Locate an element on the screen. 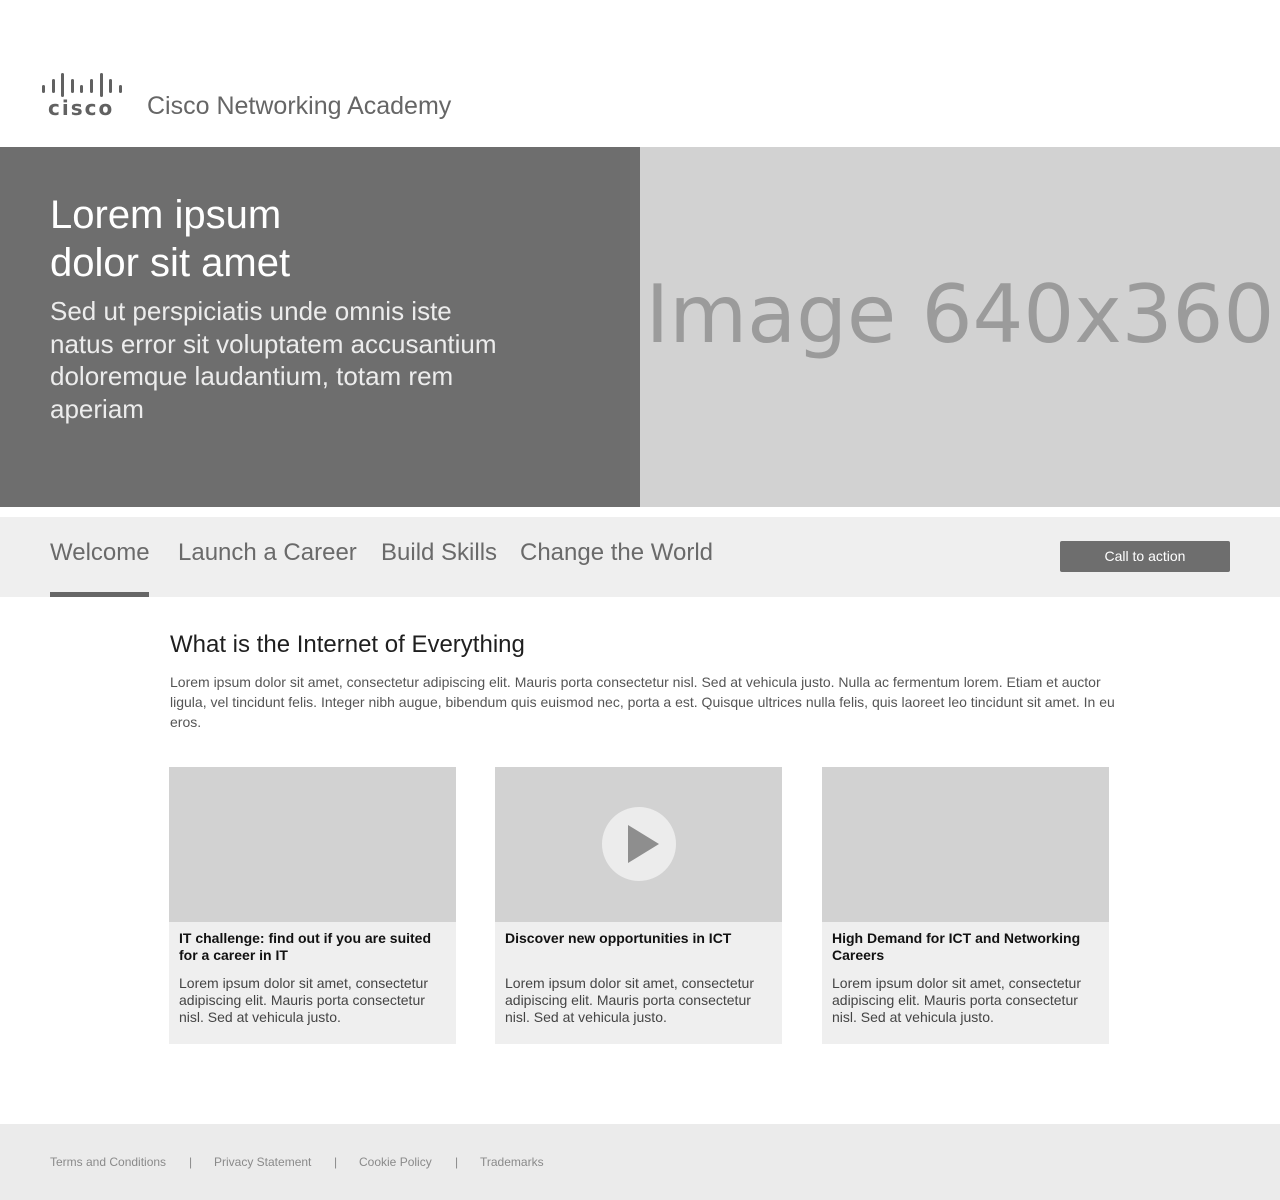 This screenshot has width=1280, height=1200. hero-title-line-2: dolor sit amet is located at coordinates (170, 263).